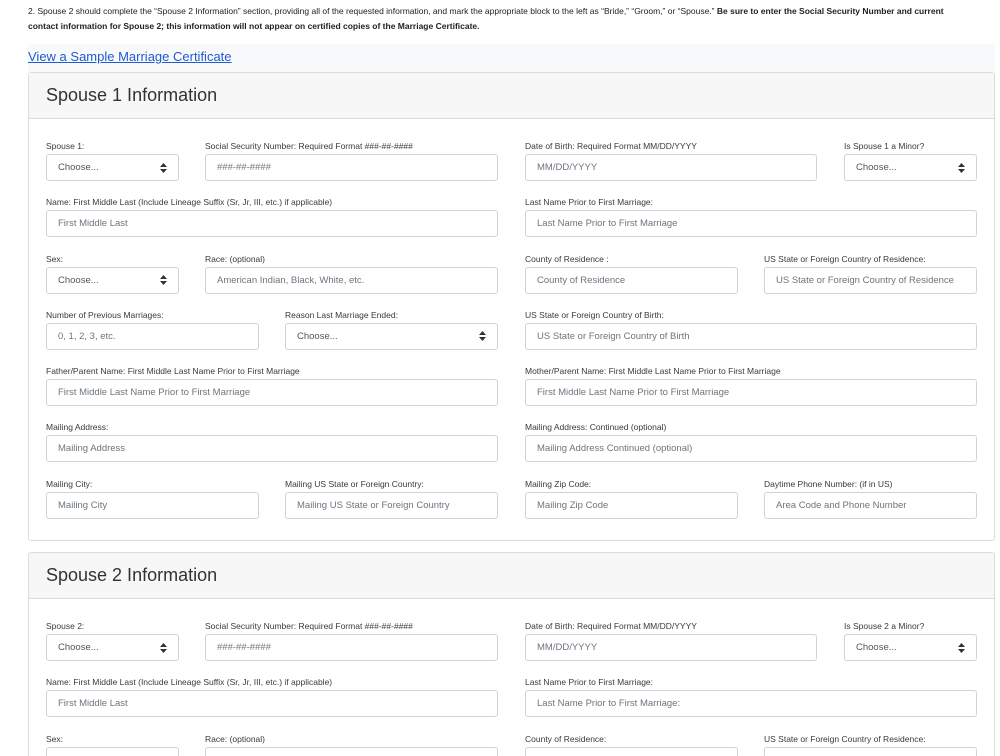 The height and width of the screenshot is (756, 1000). I want to click on spouse1-role-label: Spouse 1:, so click(65, 146).